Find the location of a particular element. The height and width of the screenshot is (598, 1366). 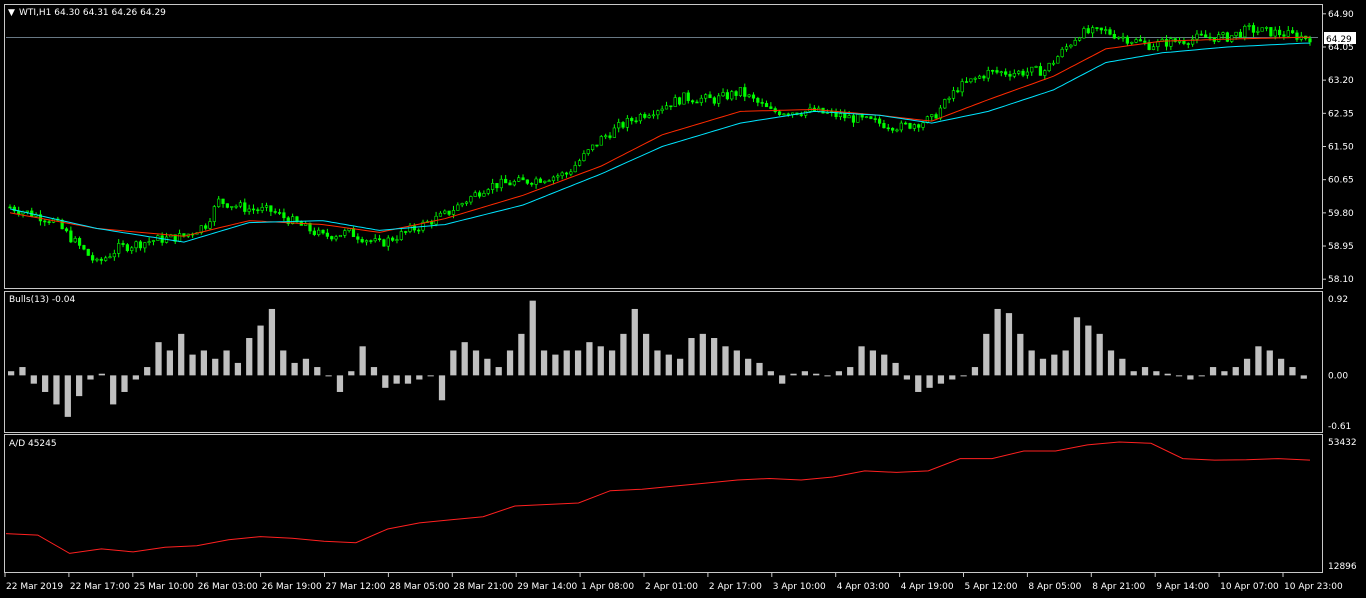

collapse-arrow-icon: ▼ is located at coordinates (11, 13).